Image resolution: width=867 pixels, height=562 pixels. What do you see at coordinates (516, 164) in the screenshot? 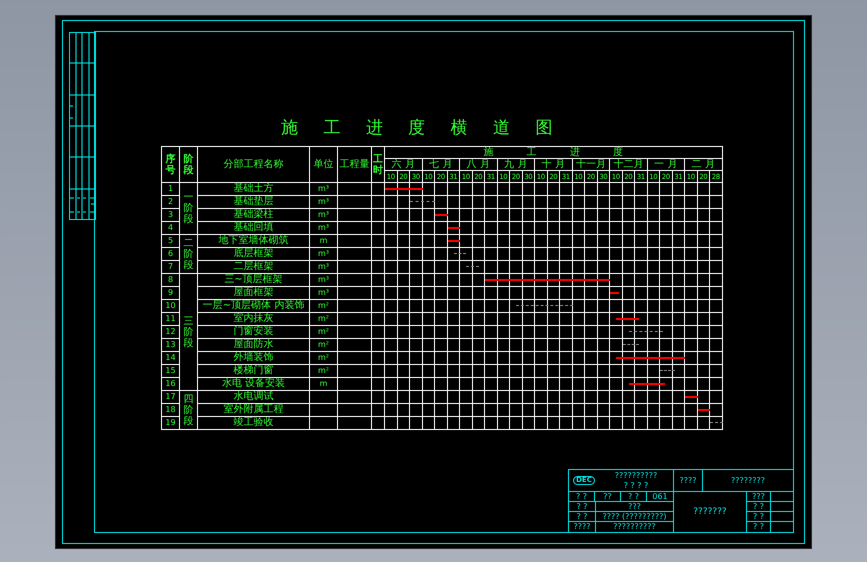
I see `month-header: 九 月` at bounding box center [516, 164].